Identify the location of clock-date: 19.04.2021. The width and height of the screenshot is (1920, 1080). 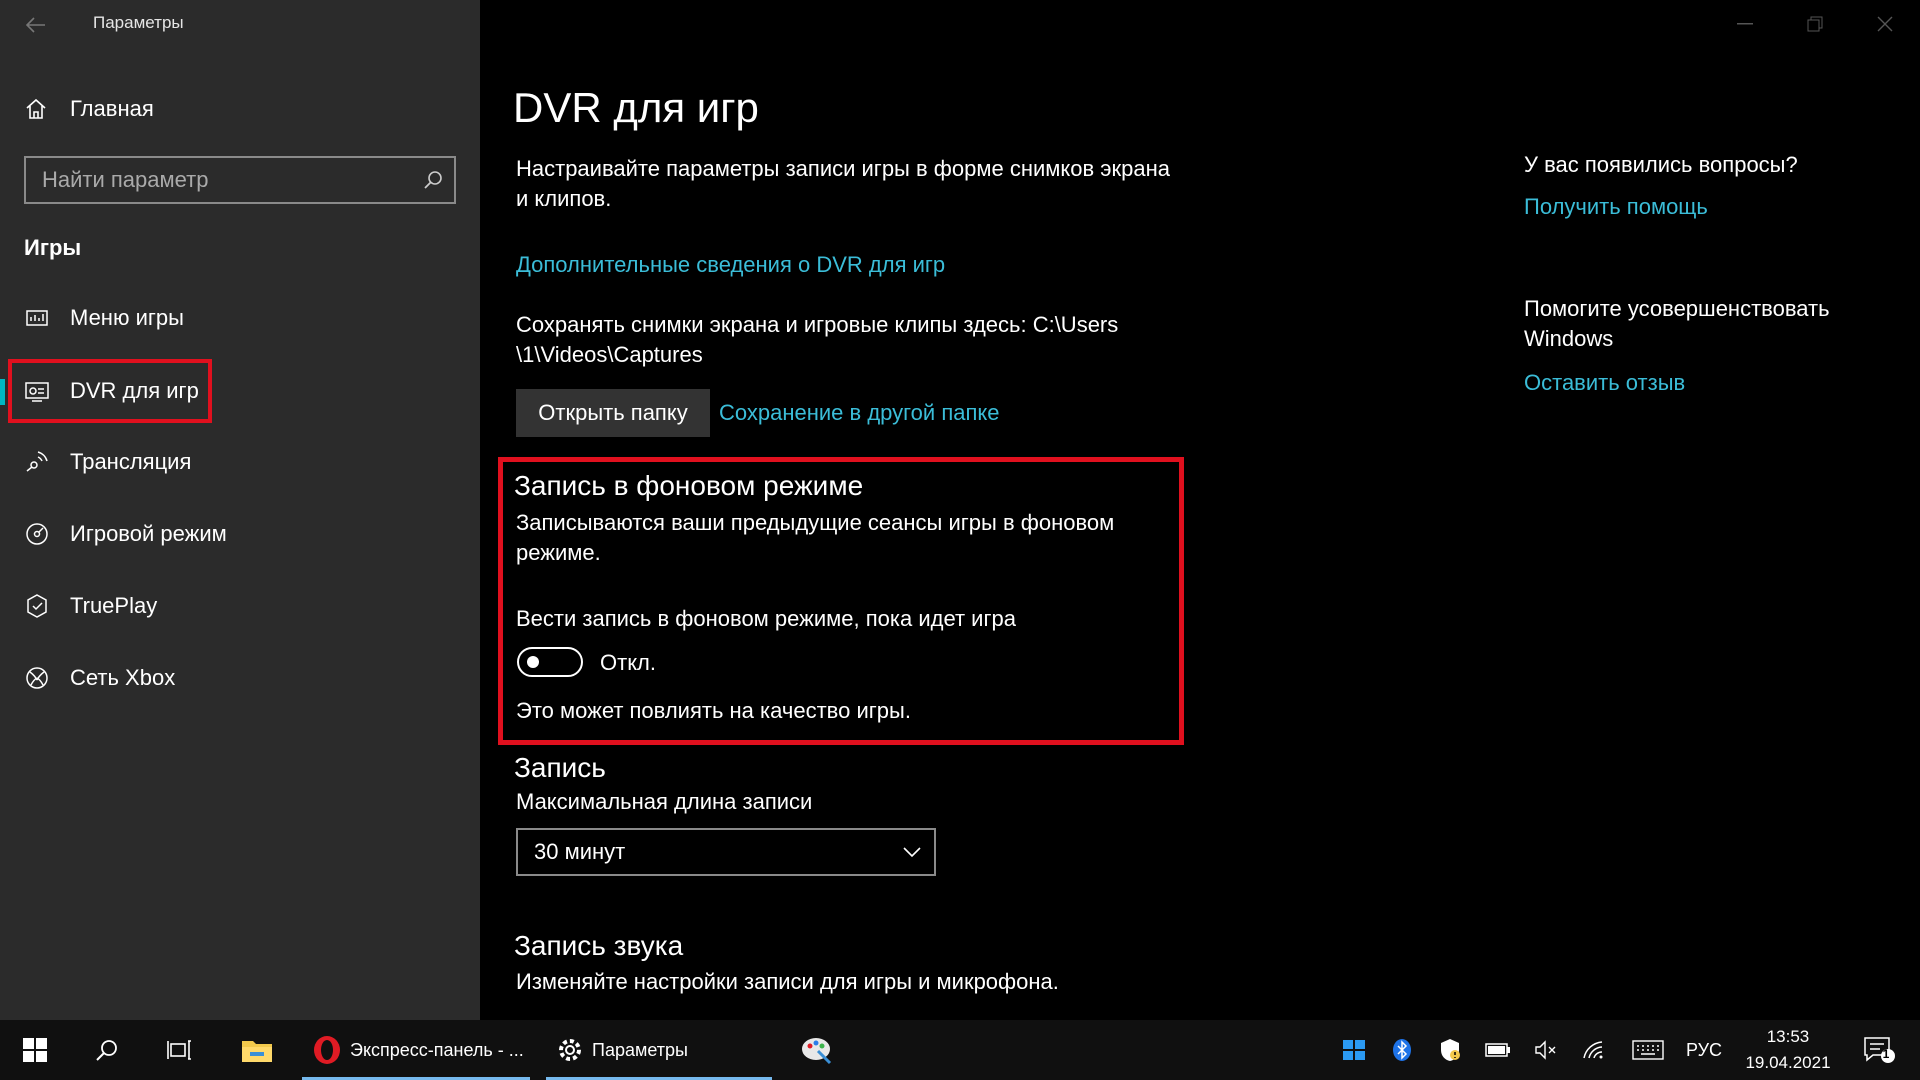
(1788, 1062).